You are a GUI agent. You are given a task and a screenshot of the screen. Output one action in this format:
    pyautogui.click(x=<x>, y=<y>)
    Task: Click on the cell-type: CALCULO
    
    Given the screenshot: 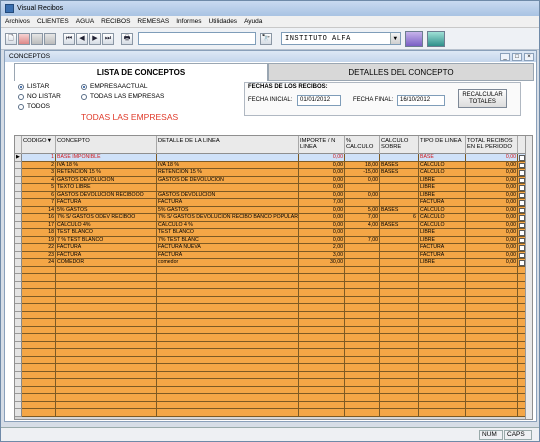 What is the action you would take?
    pyautogui.click(x=442, y=173)
    